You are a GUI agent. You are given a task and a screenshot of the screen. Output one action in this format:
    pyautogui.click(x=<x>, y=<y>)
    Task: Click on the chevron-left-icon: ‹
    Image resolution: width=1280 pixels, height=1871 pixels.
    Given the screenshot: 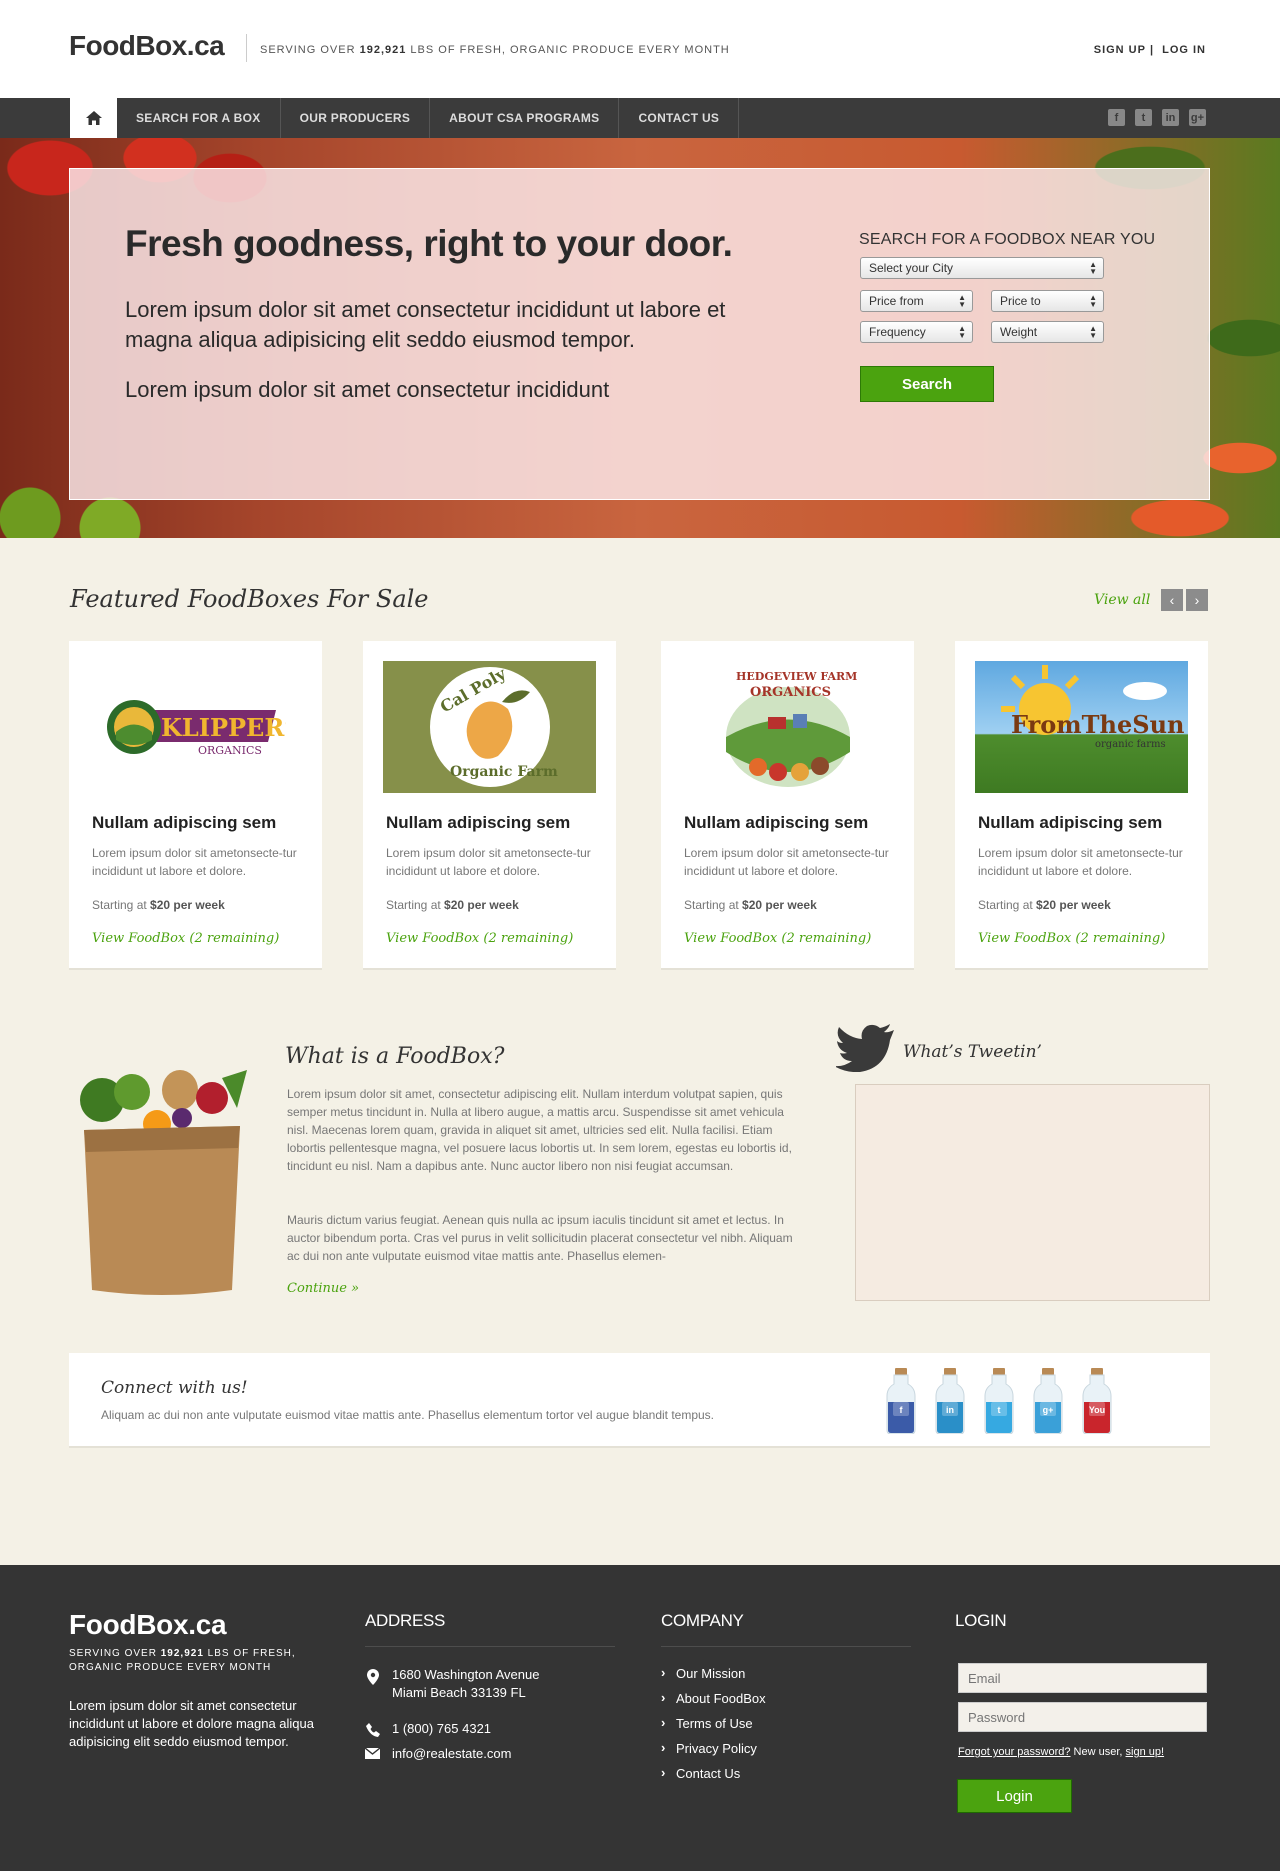 What is the action you would take?
    pyautogui.click(x=1172, y=600)
    